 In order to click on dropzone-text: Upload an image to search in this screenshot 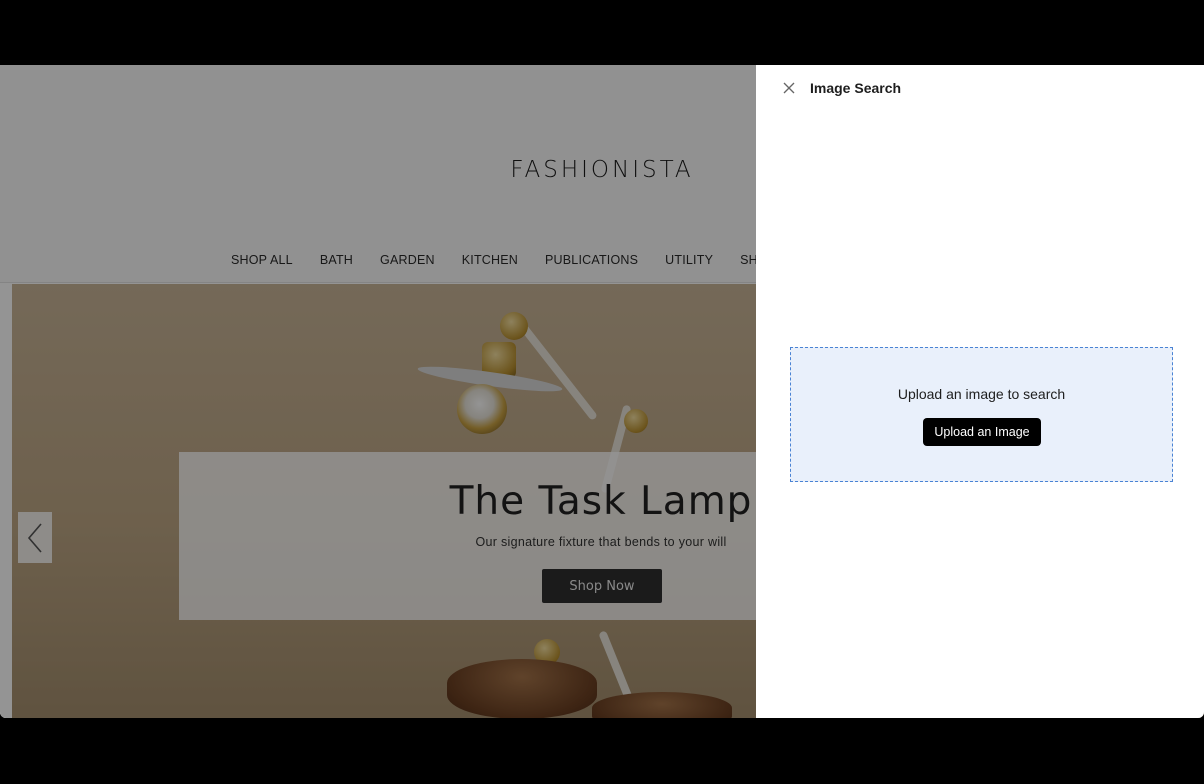, I will do `click(981, 394)`.